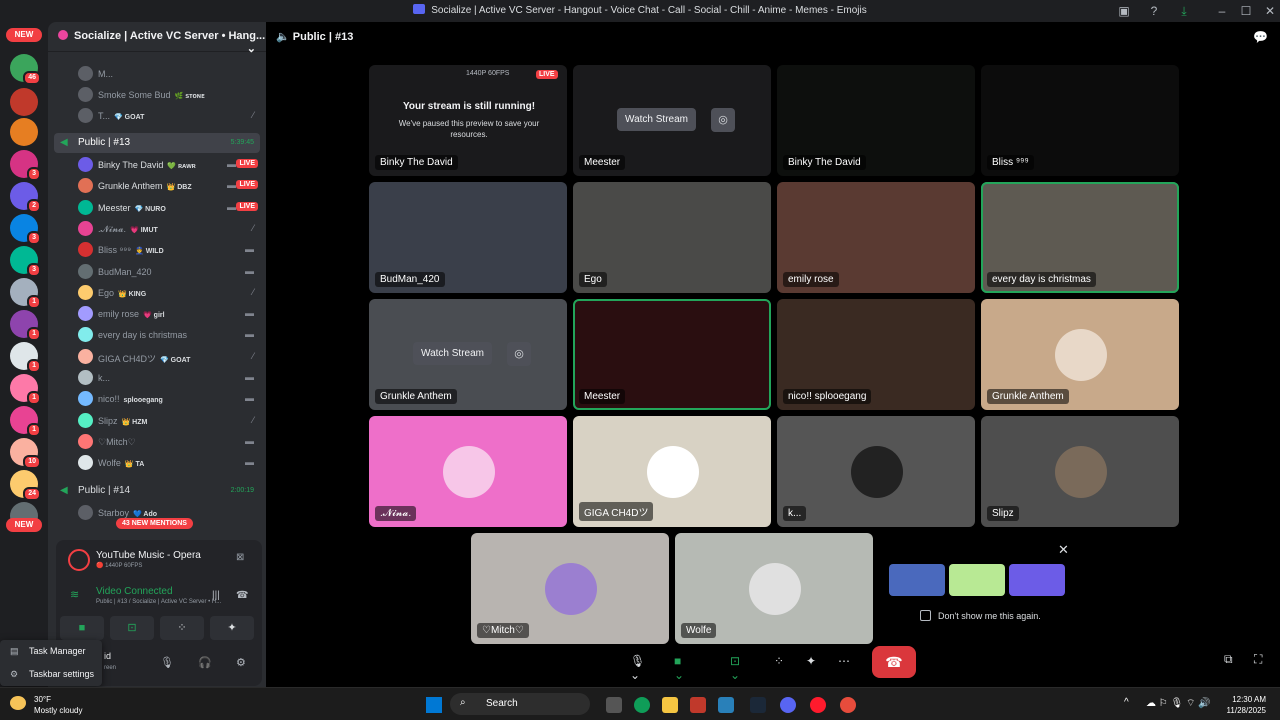 The width and height of the screenshot is (1280, 720). What do you see at coordinates (1080, 237) in the screenshot?
I see `video-tile: every day is christmas` at bounding box center [1080, 237].